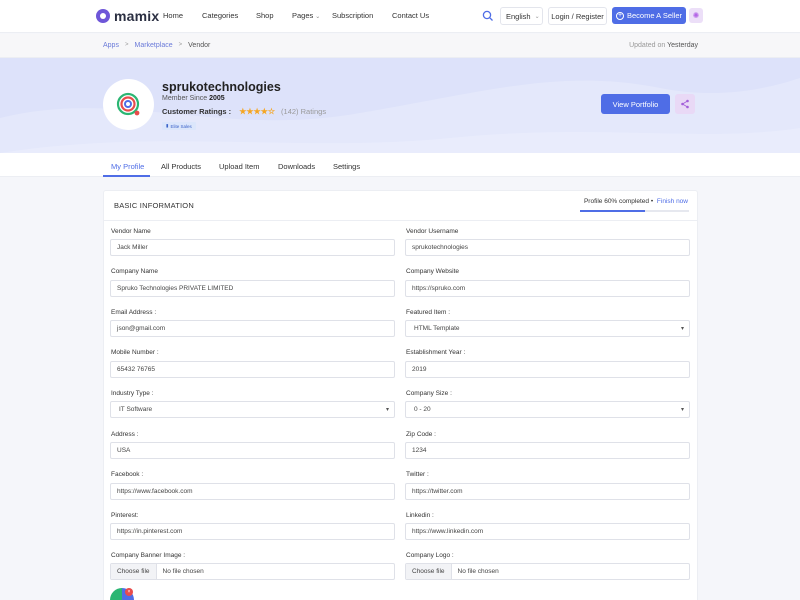 This screenshot has width=800, height=600. Describe the element at coordinates (436, 352) in the screenshot. I see `establishment-year-label: Establishment Year :` at that location.